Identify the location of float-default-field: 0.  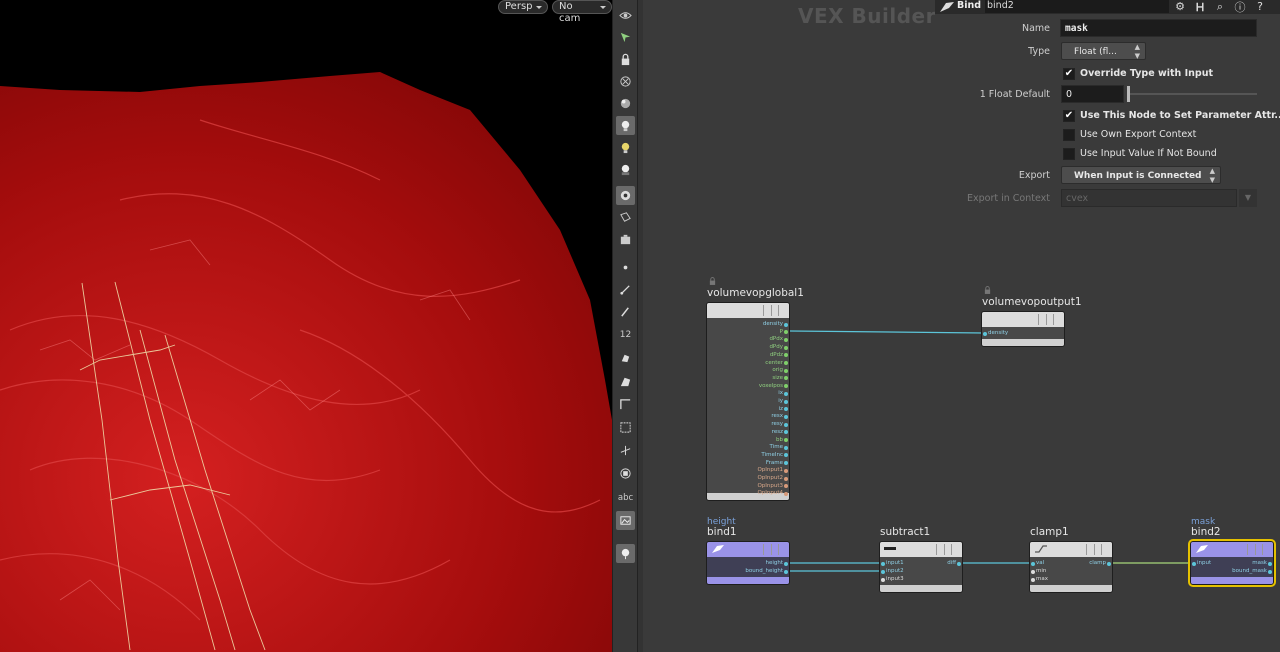
(1092, 94).